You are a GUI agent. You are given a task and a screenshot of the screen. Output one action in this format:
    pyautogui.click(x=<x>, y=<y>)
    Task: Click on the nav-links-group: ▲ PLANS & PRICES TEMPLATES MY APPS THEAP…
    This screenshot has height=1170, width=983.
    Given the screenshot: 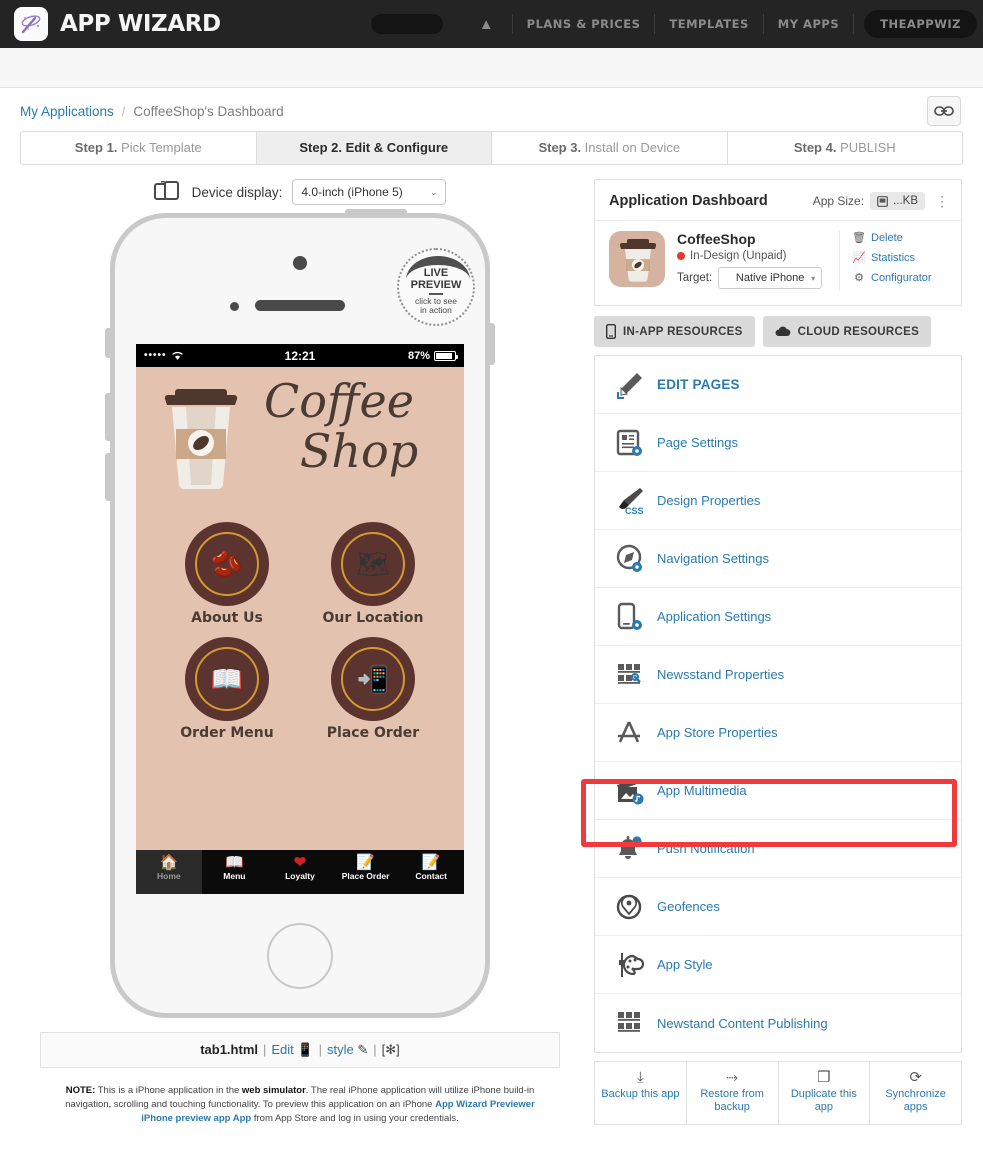 What is the action you would take?
    pyautogui.click(x=719, y=24)
    